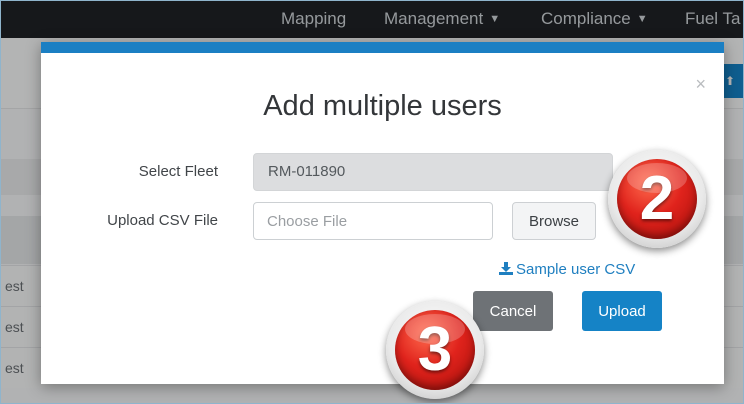  Describe the element at coordinates (513, 311) in the screenshot. I see `cancel-button: Cancel` at that location.